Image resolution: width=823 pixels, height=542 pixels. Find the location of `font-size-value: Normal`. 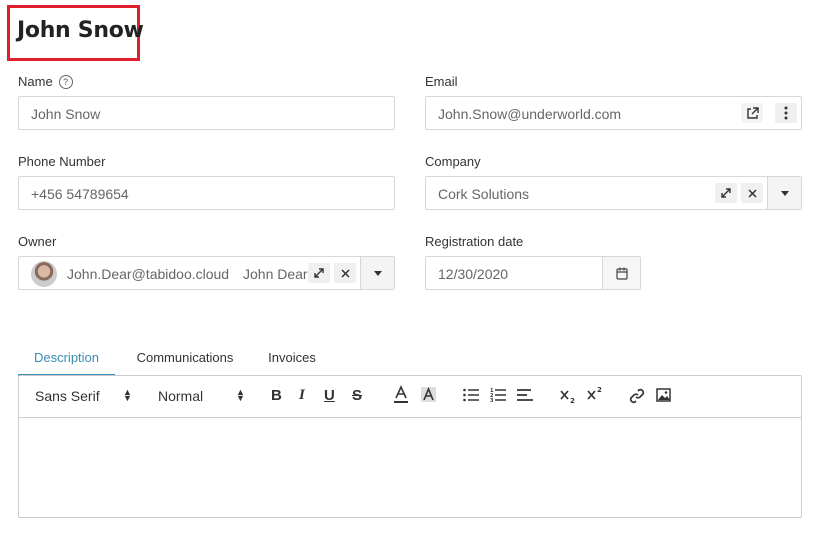

font-size-value: Normal is located at coordinates (181, 396).